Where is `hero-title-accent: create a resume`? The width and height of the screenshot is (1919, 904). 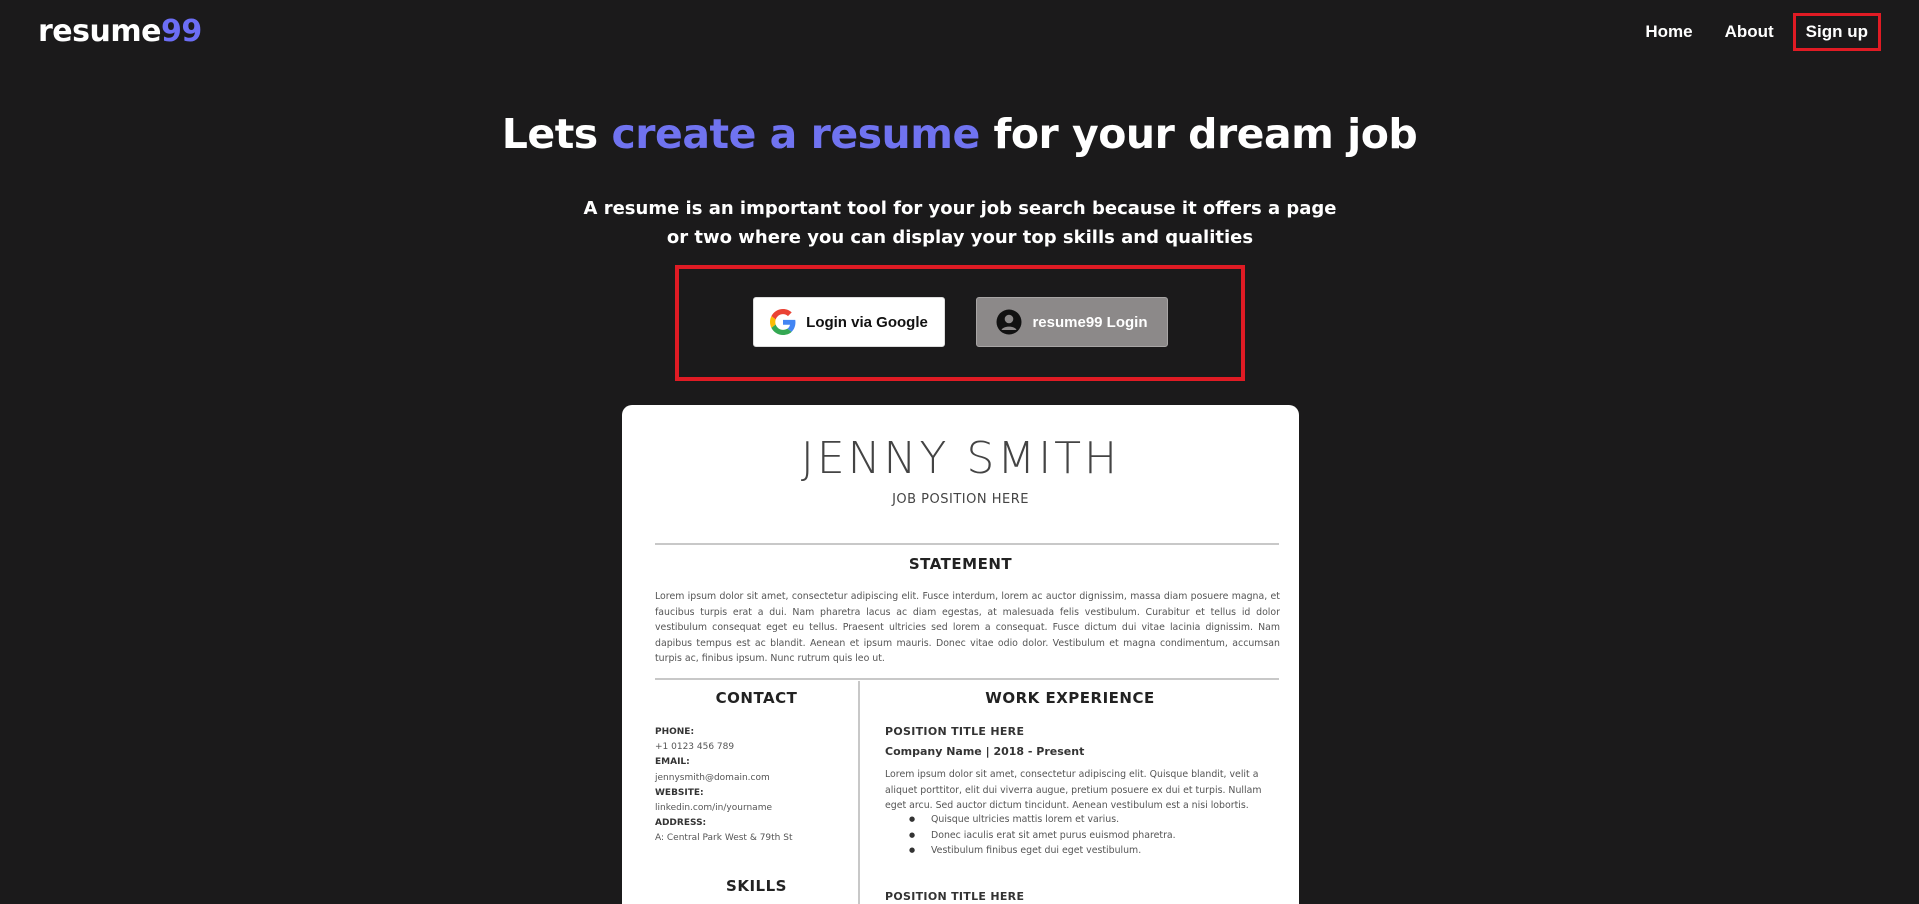 hero-title-accent: create a resume is located at coordinates (795, 134).